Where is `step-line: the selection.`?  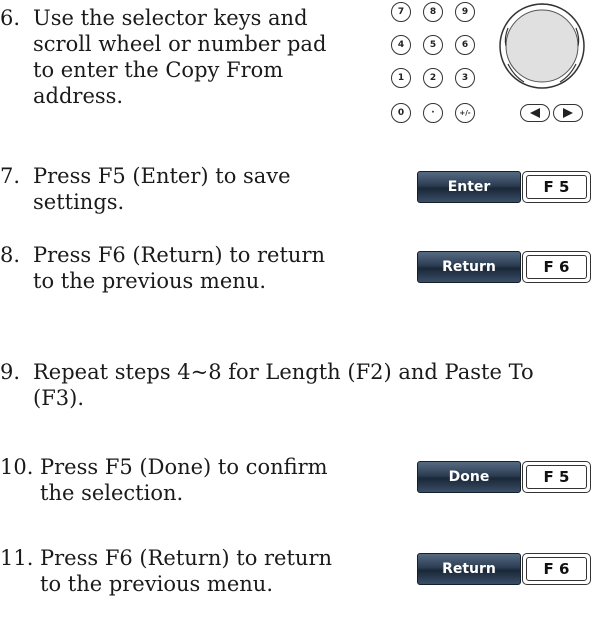
step-line: the selection. is located at coordinates (112, 493).